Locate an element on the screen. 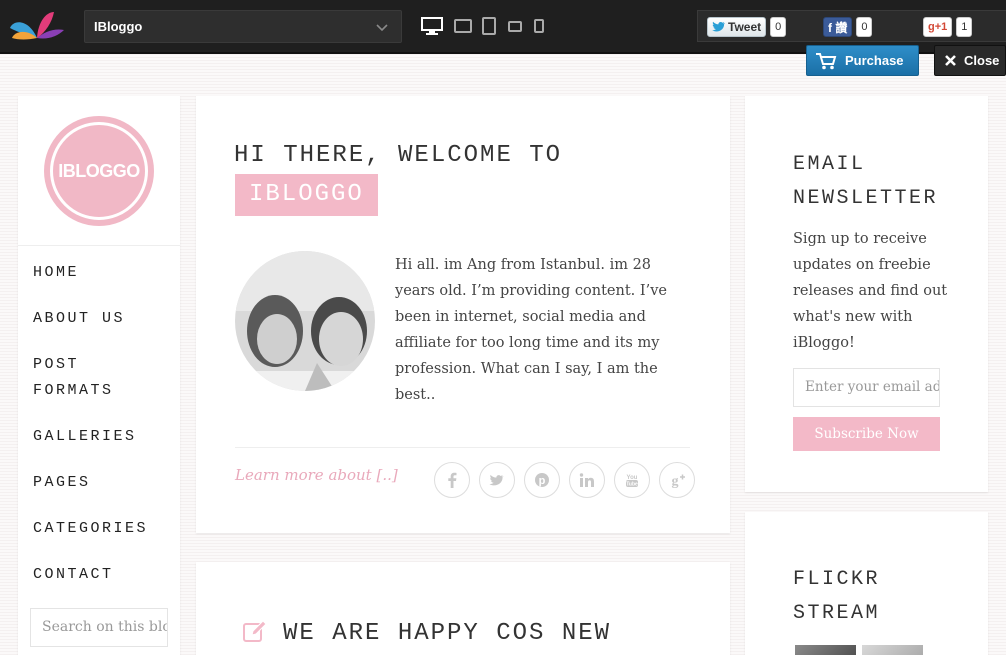 The height and width of the screenshot is (655, 1006). facebook-icon: f 讚 is located at coordinates (838, 27).